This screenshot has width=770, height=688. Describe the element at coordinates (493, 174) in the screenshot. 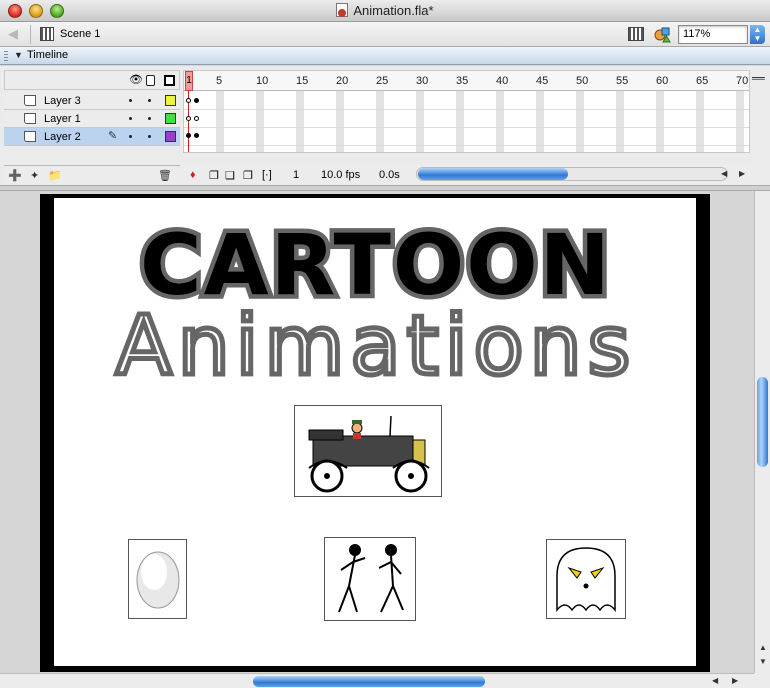

I see `timeline-scroll-thumb` at that location.